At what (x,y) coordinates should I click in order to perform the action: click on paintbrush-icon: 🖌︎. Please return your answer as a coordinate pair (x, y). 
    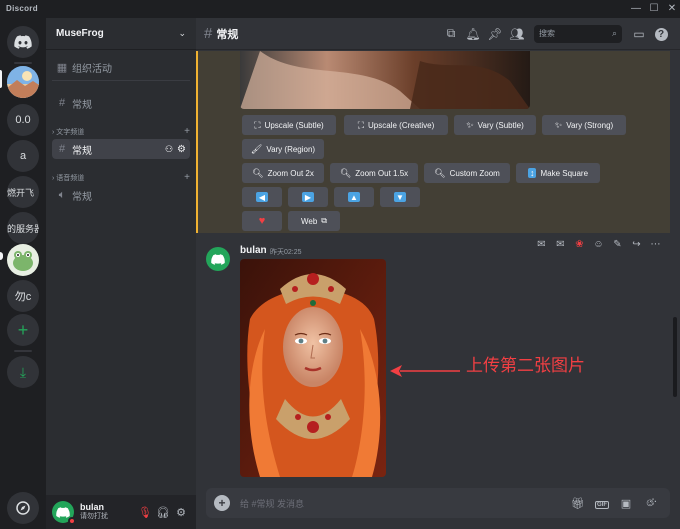
    Looking at the image, I should click on (256, 148).